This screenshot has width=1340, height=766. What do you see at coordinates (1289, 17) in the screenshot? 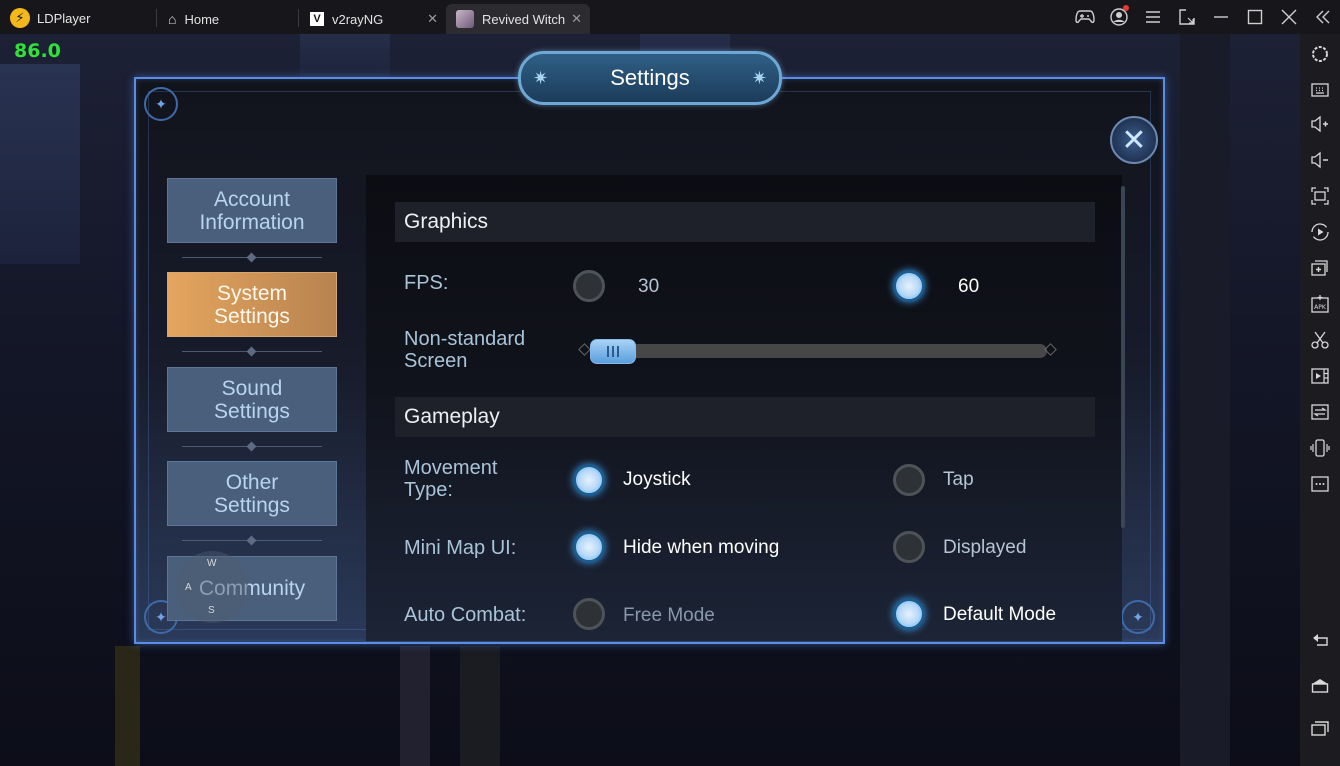
I see `close-icon` at bounding box center [1289, 17].